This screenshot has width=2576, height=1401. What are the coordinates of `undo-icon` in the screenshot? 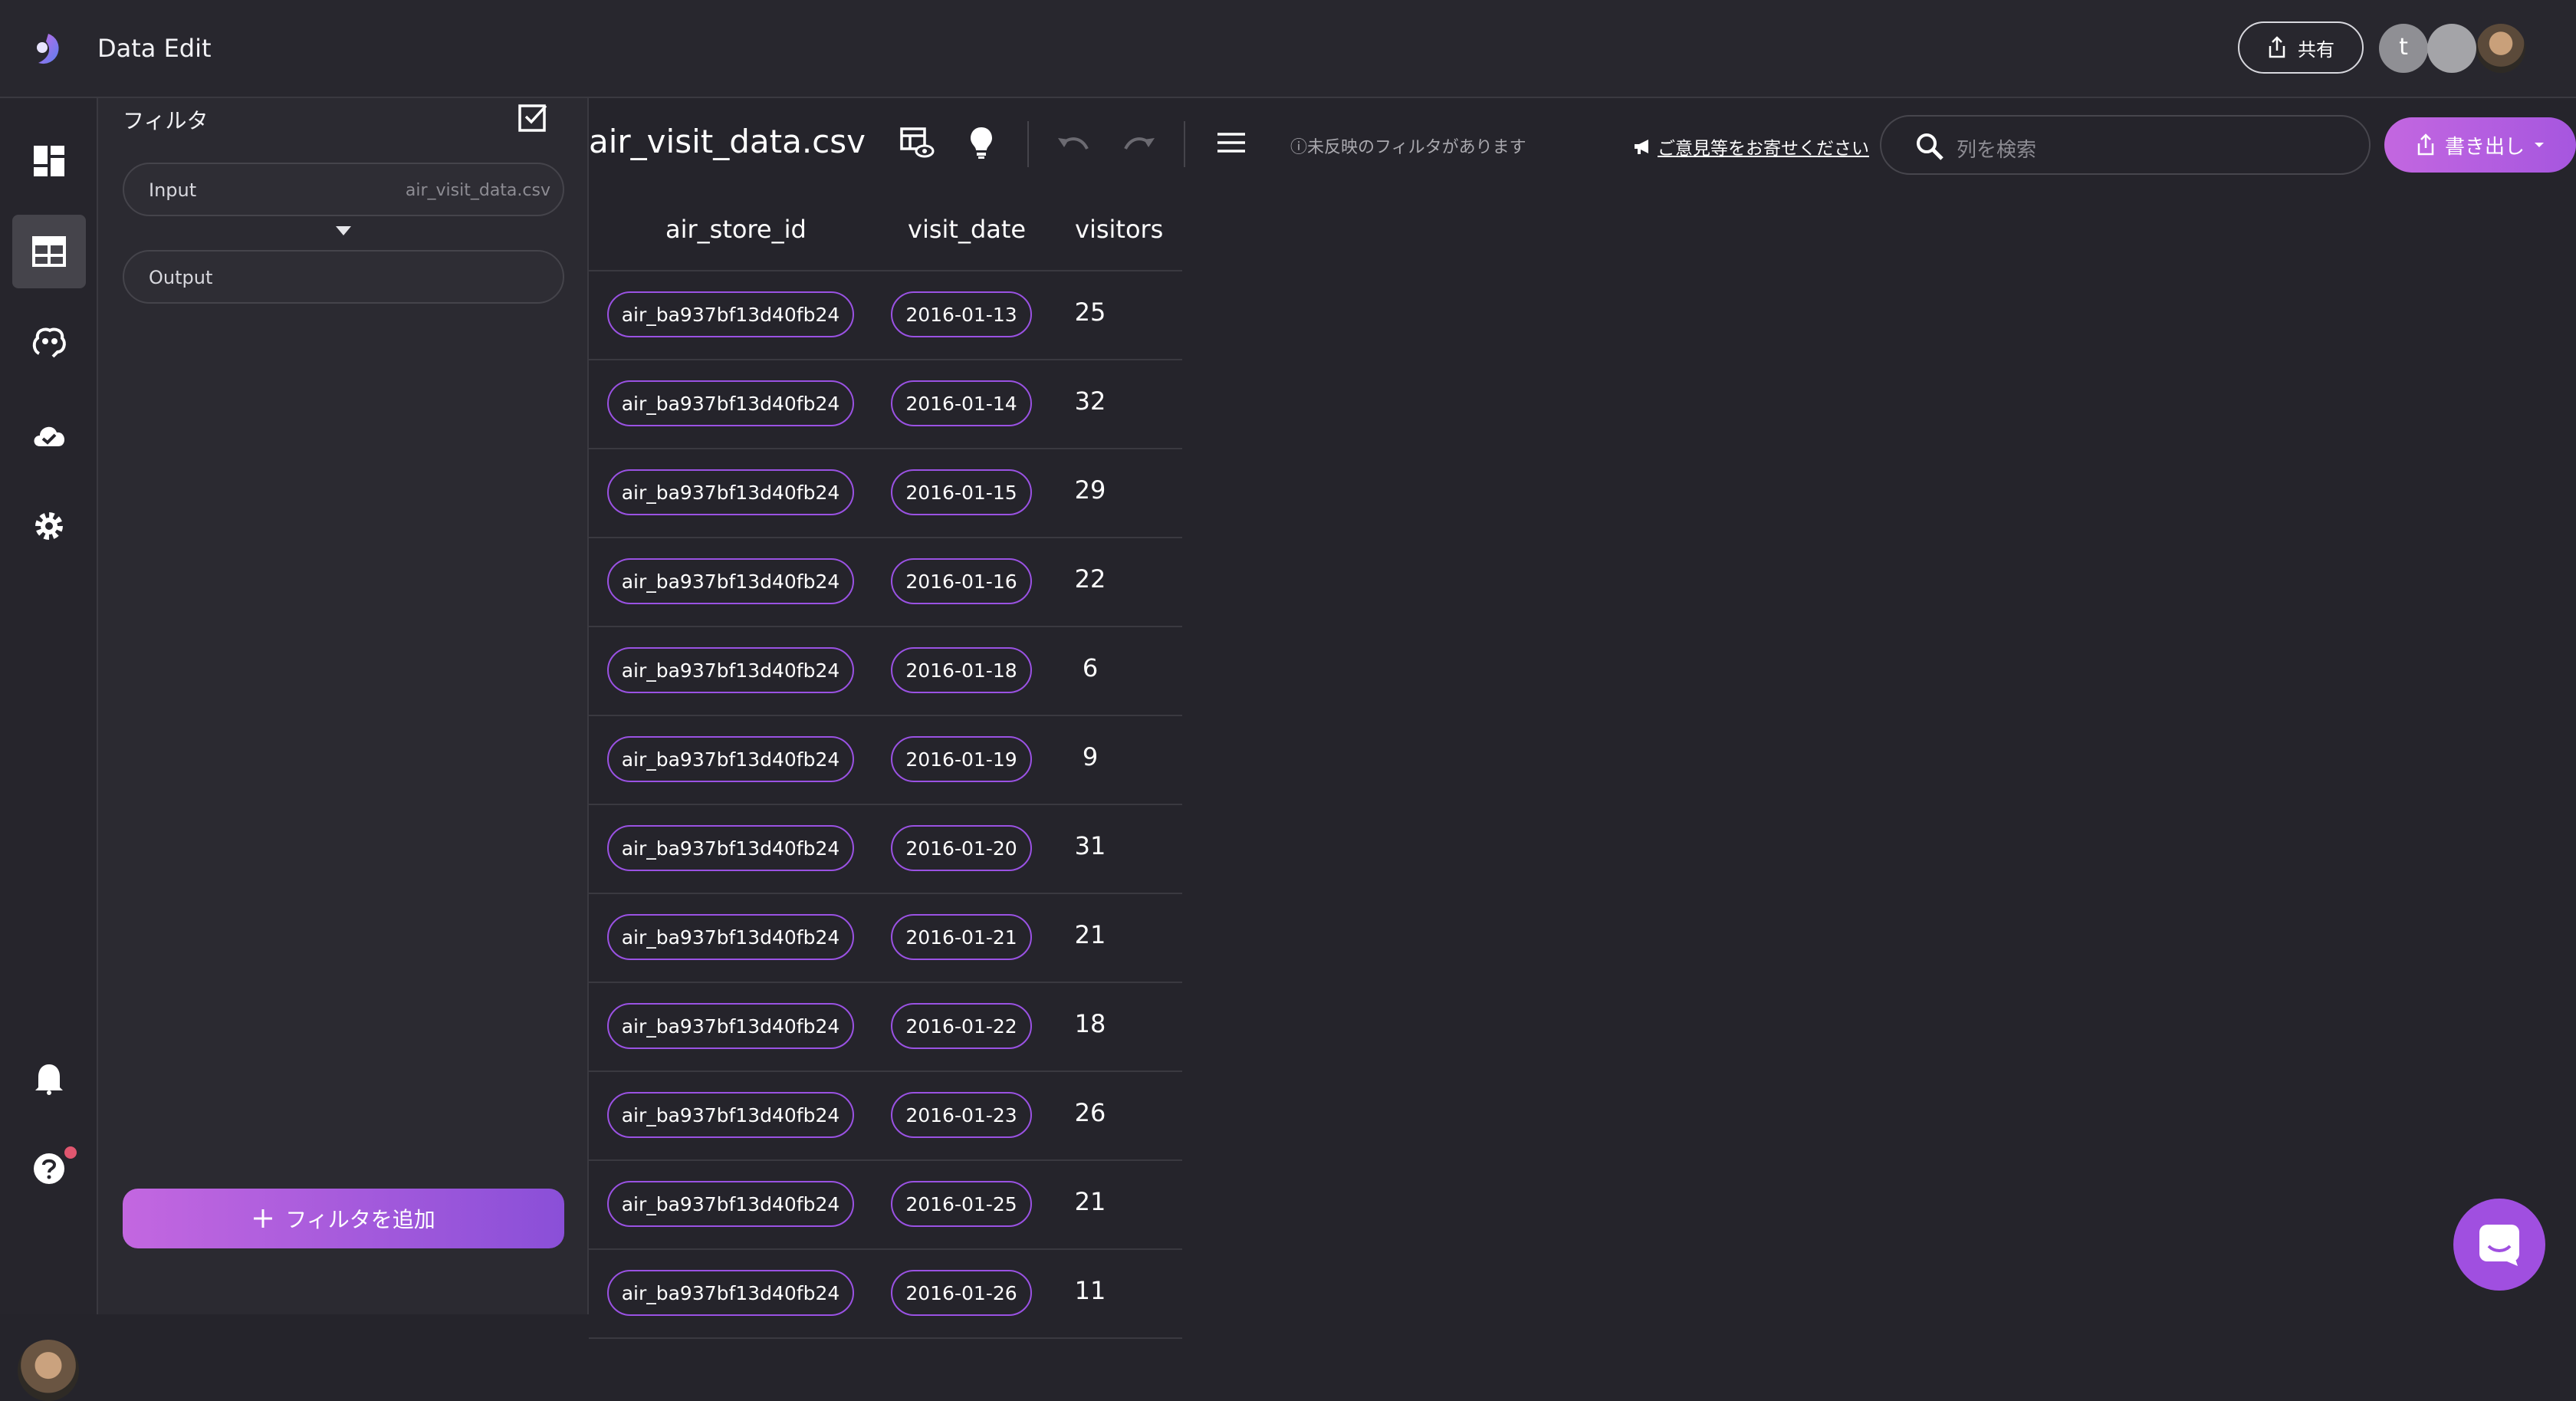 It's located at (1073, 143).